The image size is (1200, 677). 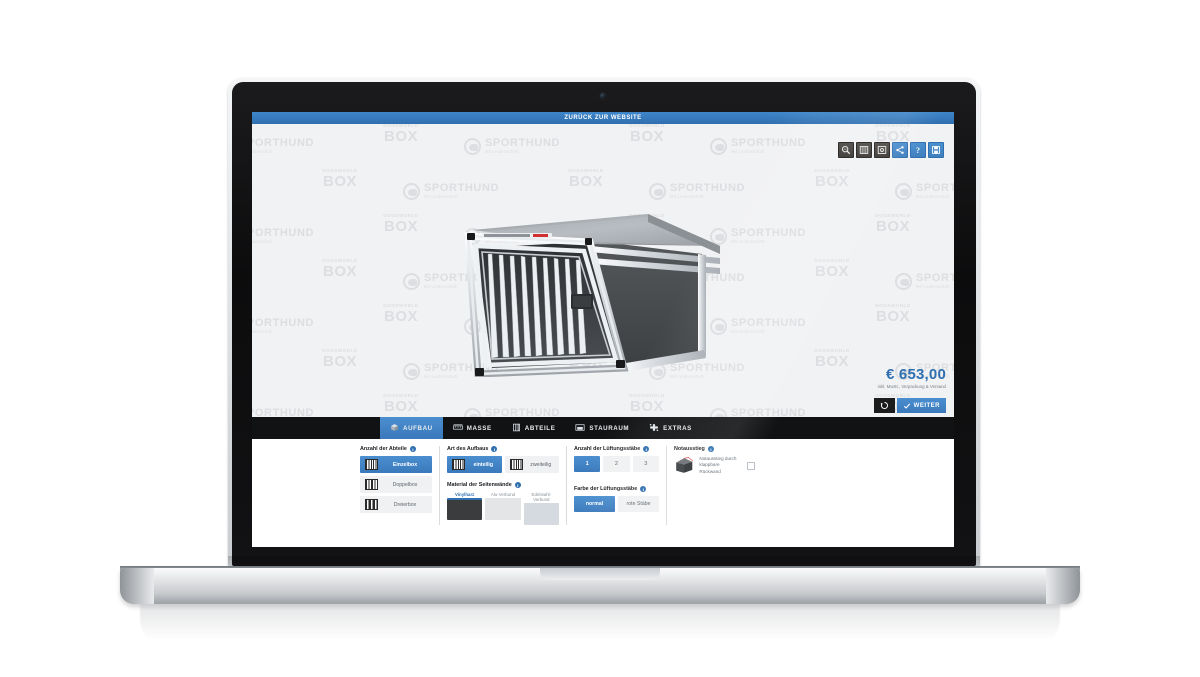 I want to click on compartment-option-label: Einzelbox, so click(x=405, y=464).